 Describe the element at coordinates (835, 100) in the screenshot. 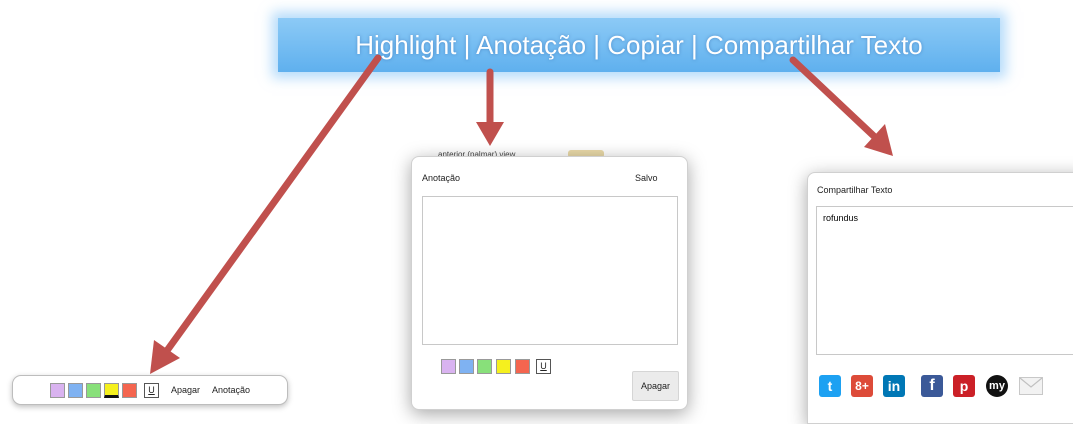

I see `arrow-share` at that location.